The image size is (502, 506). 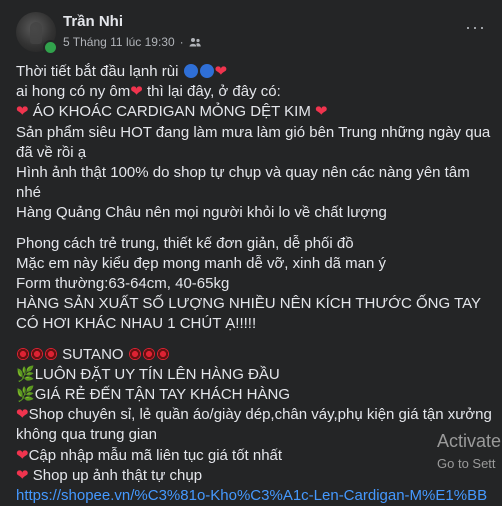 I want to click on post-line: 🌿GIÁ RẺ ĐẾN TẬN TAY KHÁCH HÀNG, so click(x=256, y=395).